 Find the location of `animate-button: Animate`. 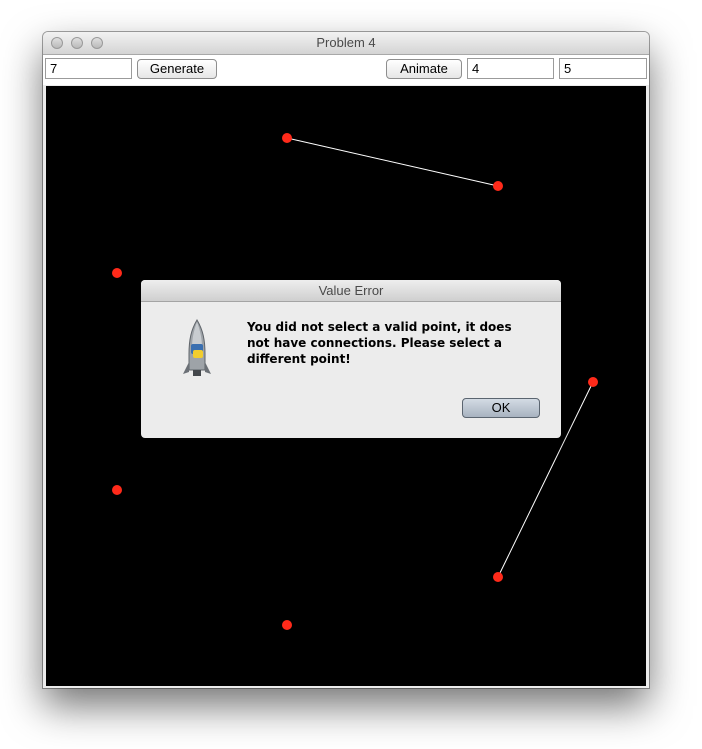

animate-button: Animate is located at coordinates (424, 69).